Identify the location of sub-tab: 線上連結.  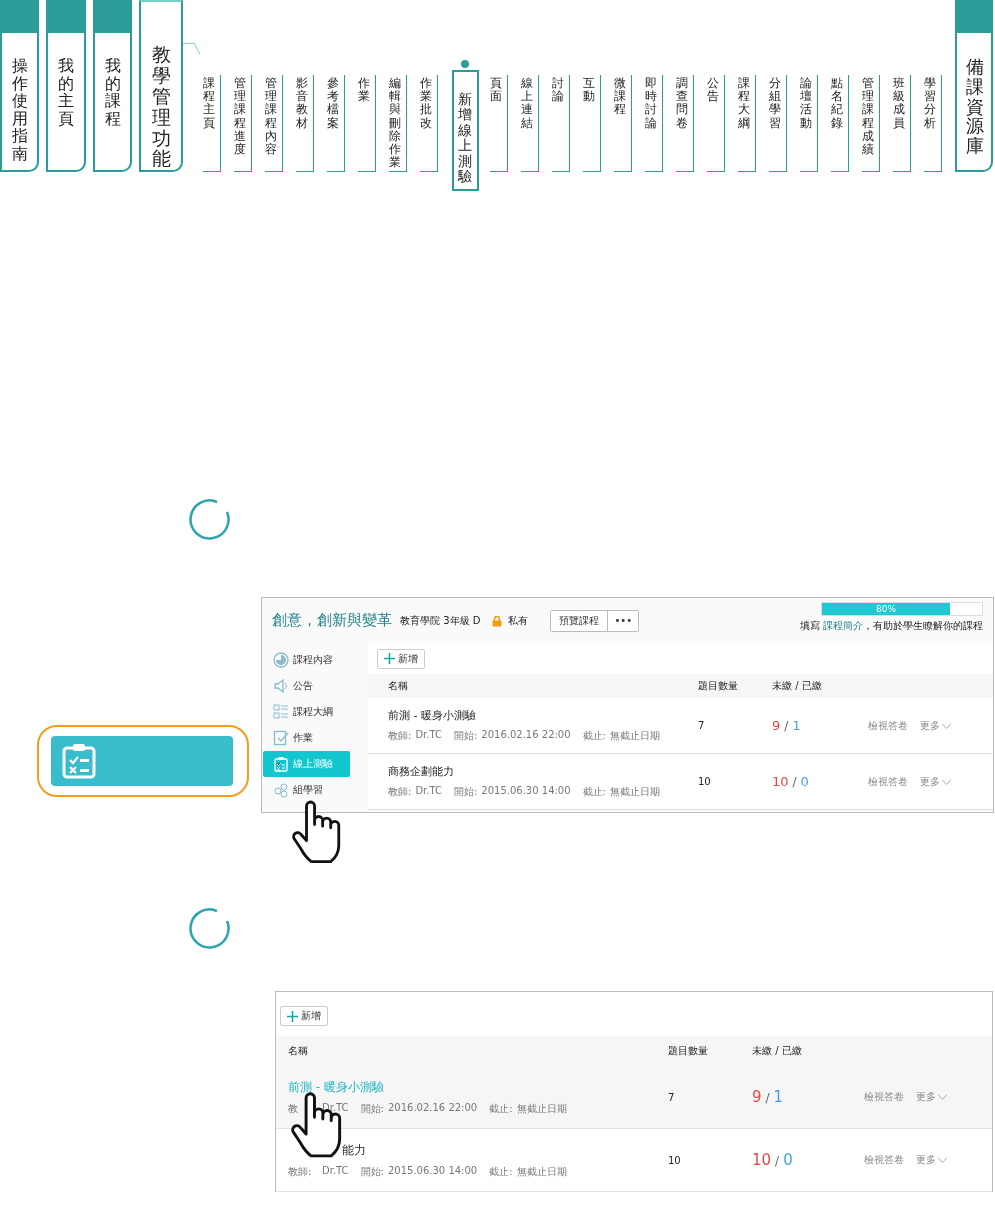
(529, 123).